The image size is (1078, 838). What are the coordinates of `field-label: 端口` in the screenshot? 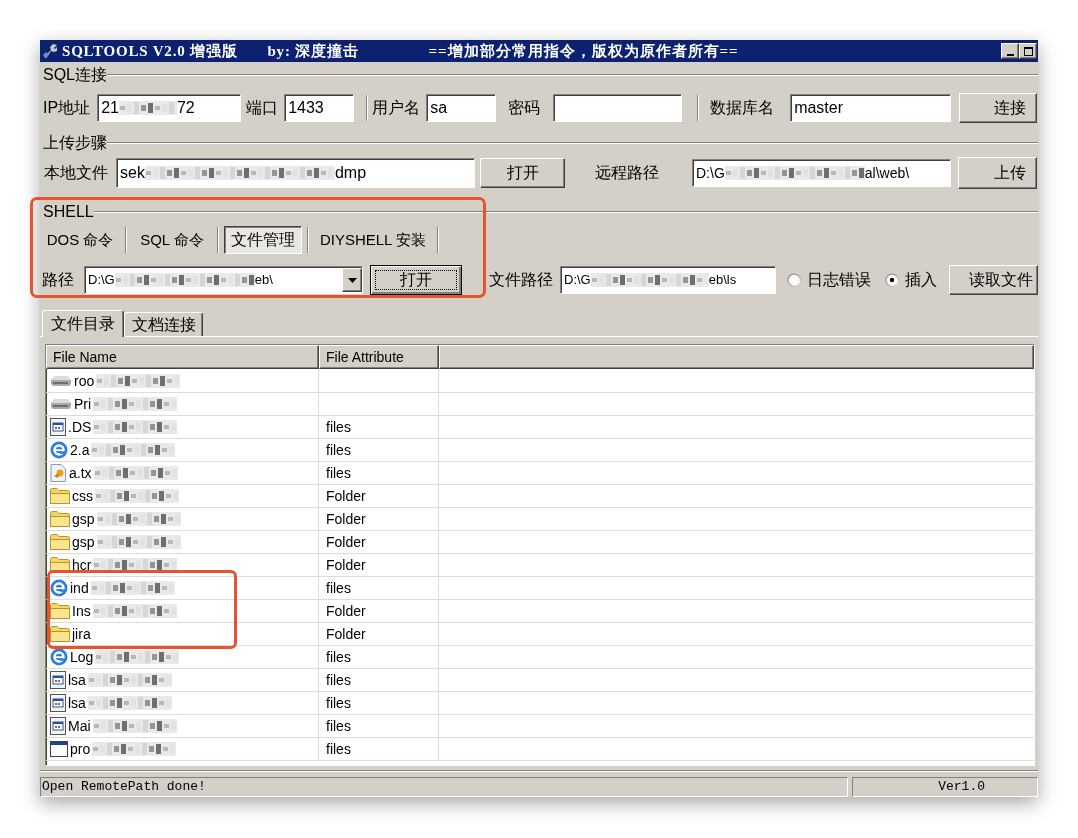 It's located at (262, 108).